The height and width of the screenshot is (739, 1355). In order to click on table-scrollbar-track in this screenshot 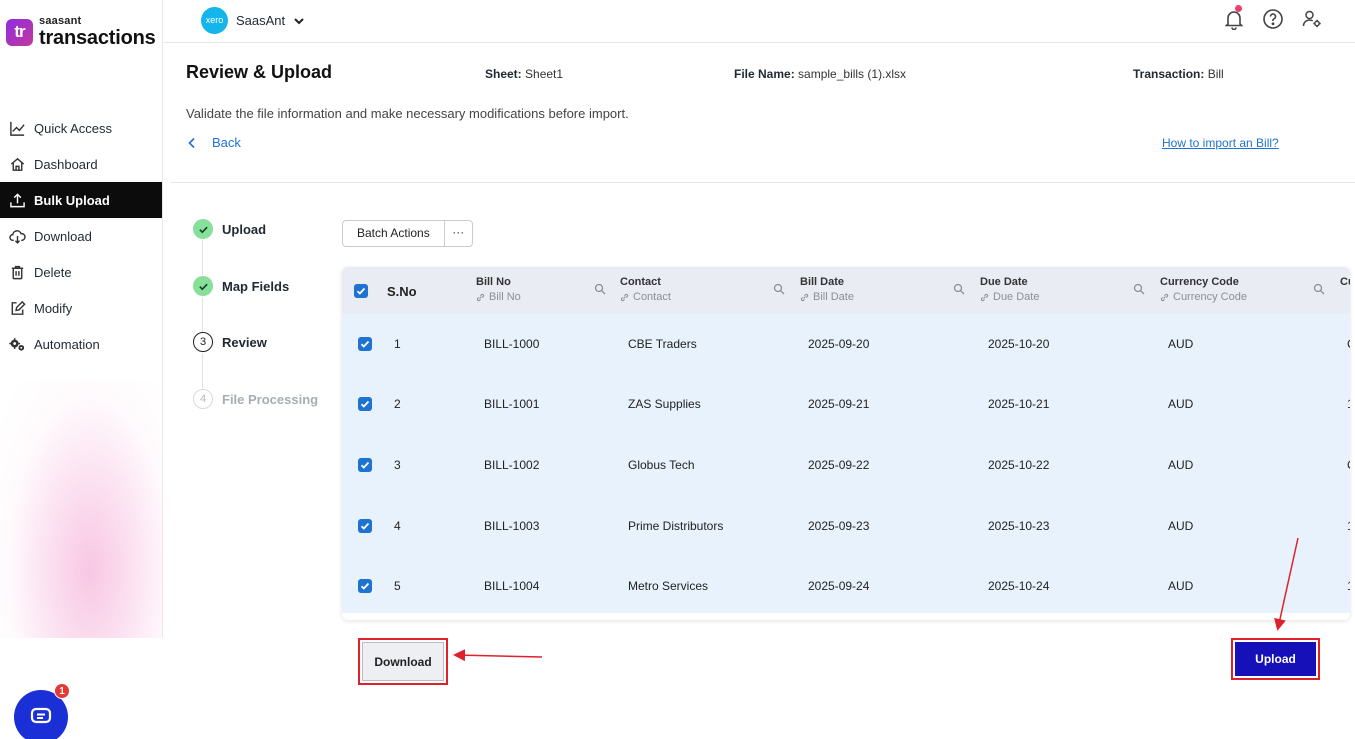, I will do `click(846, 616)`.